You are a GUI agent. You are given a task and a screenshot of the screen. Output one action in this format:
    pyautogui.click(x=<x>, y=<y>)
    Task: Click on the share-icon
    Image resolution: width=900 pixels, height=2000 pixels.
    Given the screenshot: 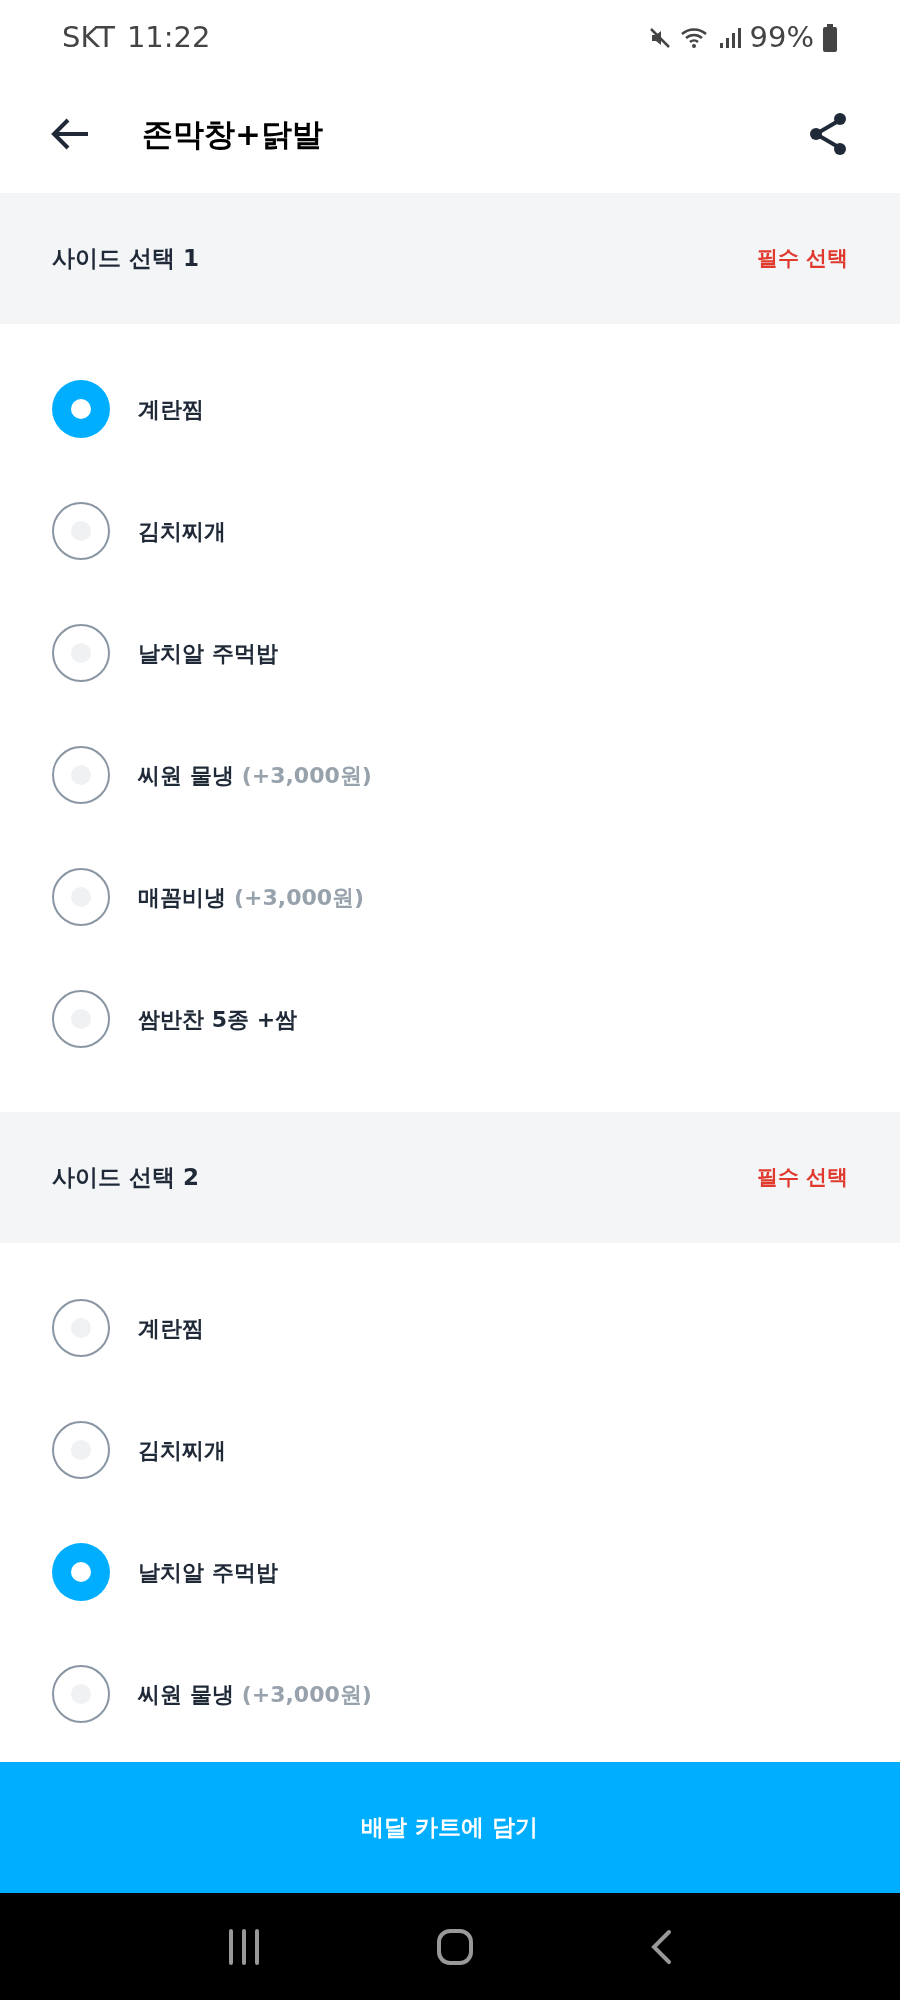 What is the action you would take?
    pyautogui.click(x=828, y=134)
    